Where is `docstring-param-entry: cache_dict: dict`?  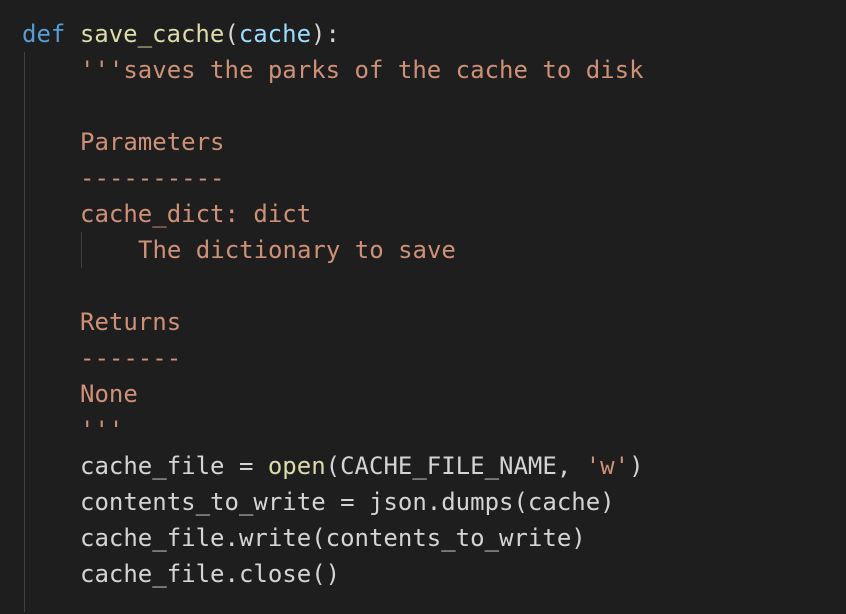 docstring-param-entry: cache_dict: dict is located at coordinates (196, 214).